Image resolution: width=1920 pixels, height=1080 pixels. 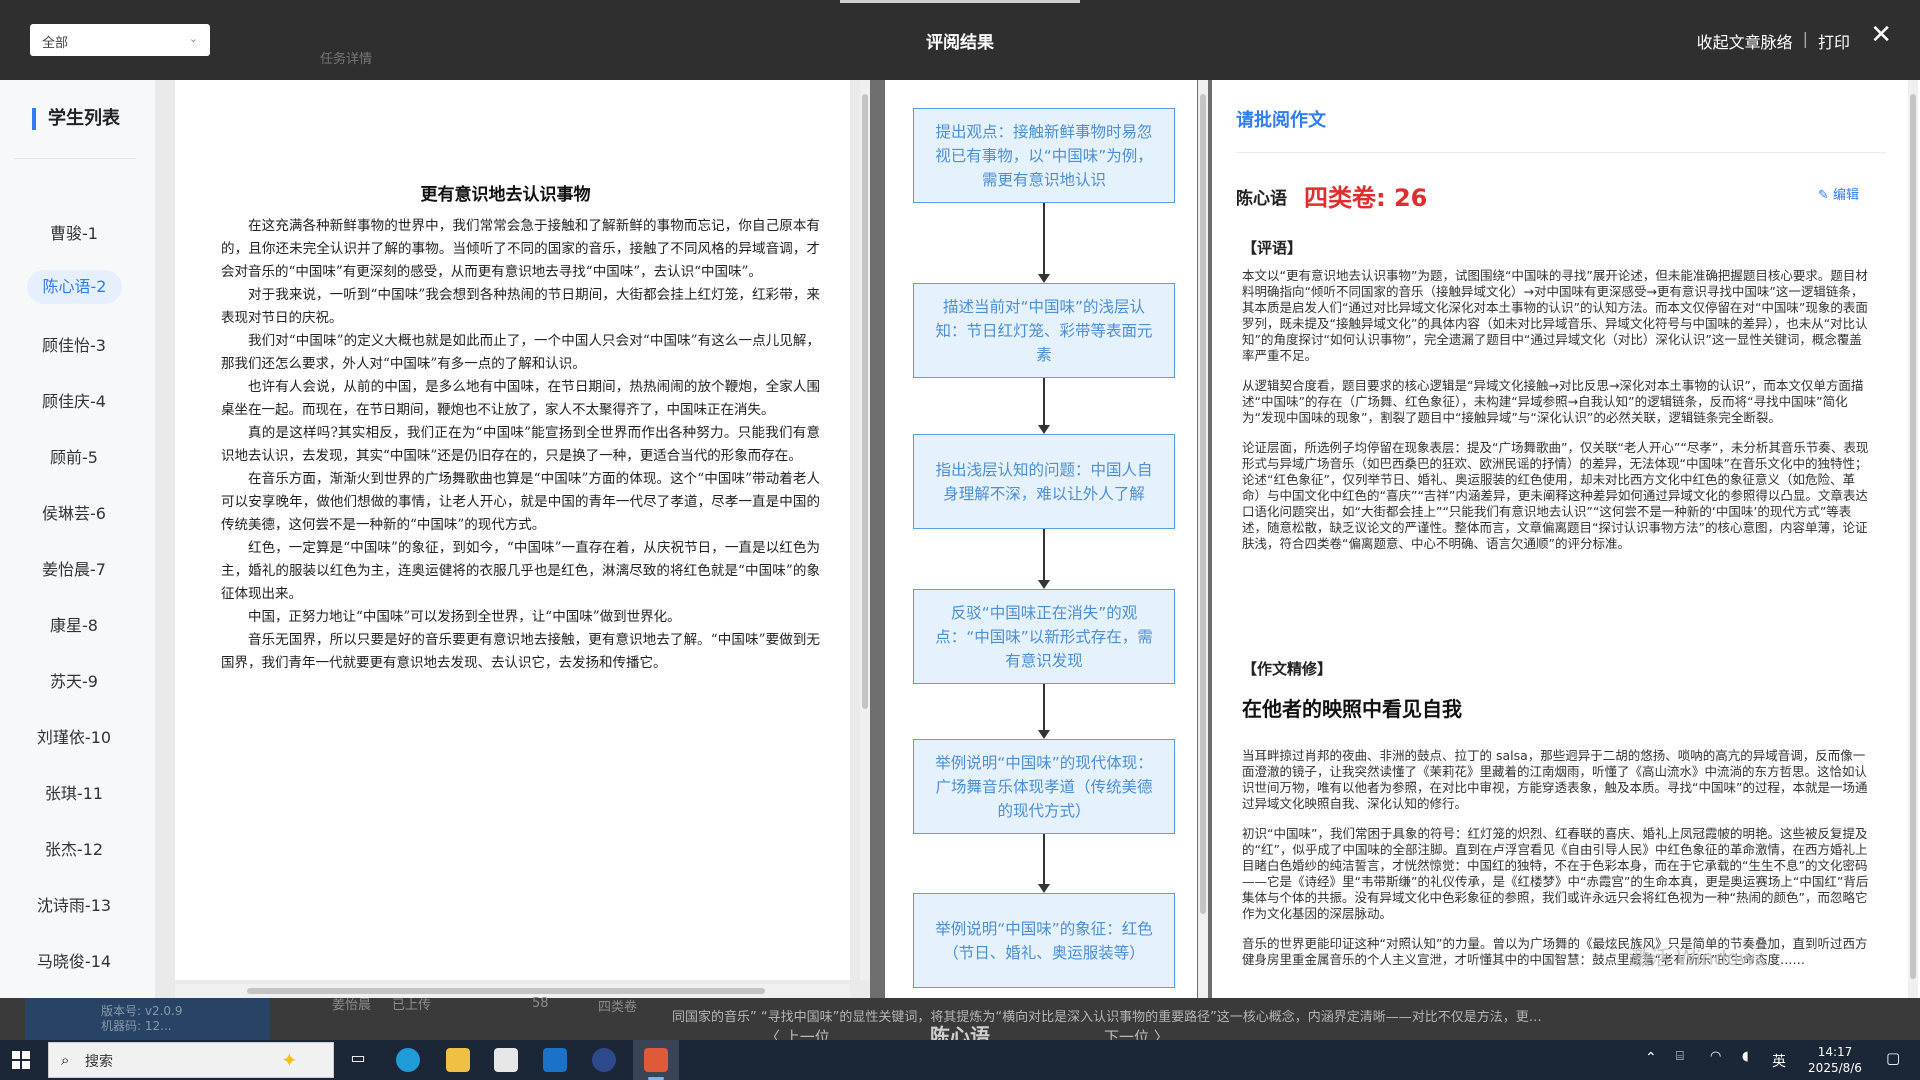 I want to click on sidebar-title: 学生列表, so click(x=76, y=119).